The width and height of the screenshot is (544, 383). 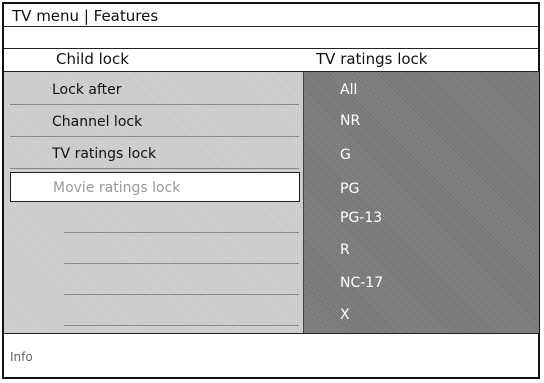 What do you see at coordinates (271, 26) in the screenshot?
I see `title-divider` at bounding box center [271, 26].